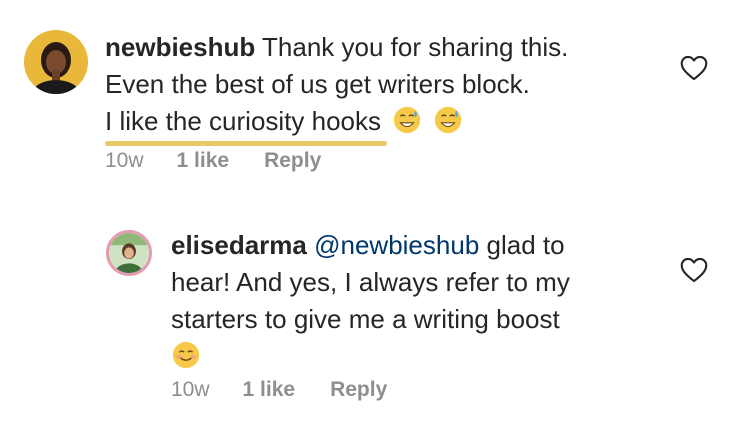  What do you see at coordinates (365, 319) in the screenshot?
I see `comment-text-line: starters to give me a writing boost` at bounding box center [365, 319].